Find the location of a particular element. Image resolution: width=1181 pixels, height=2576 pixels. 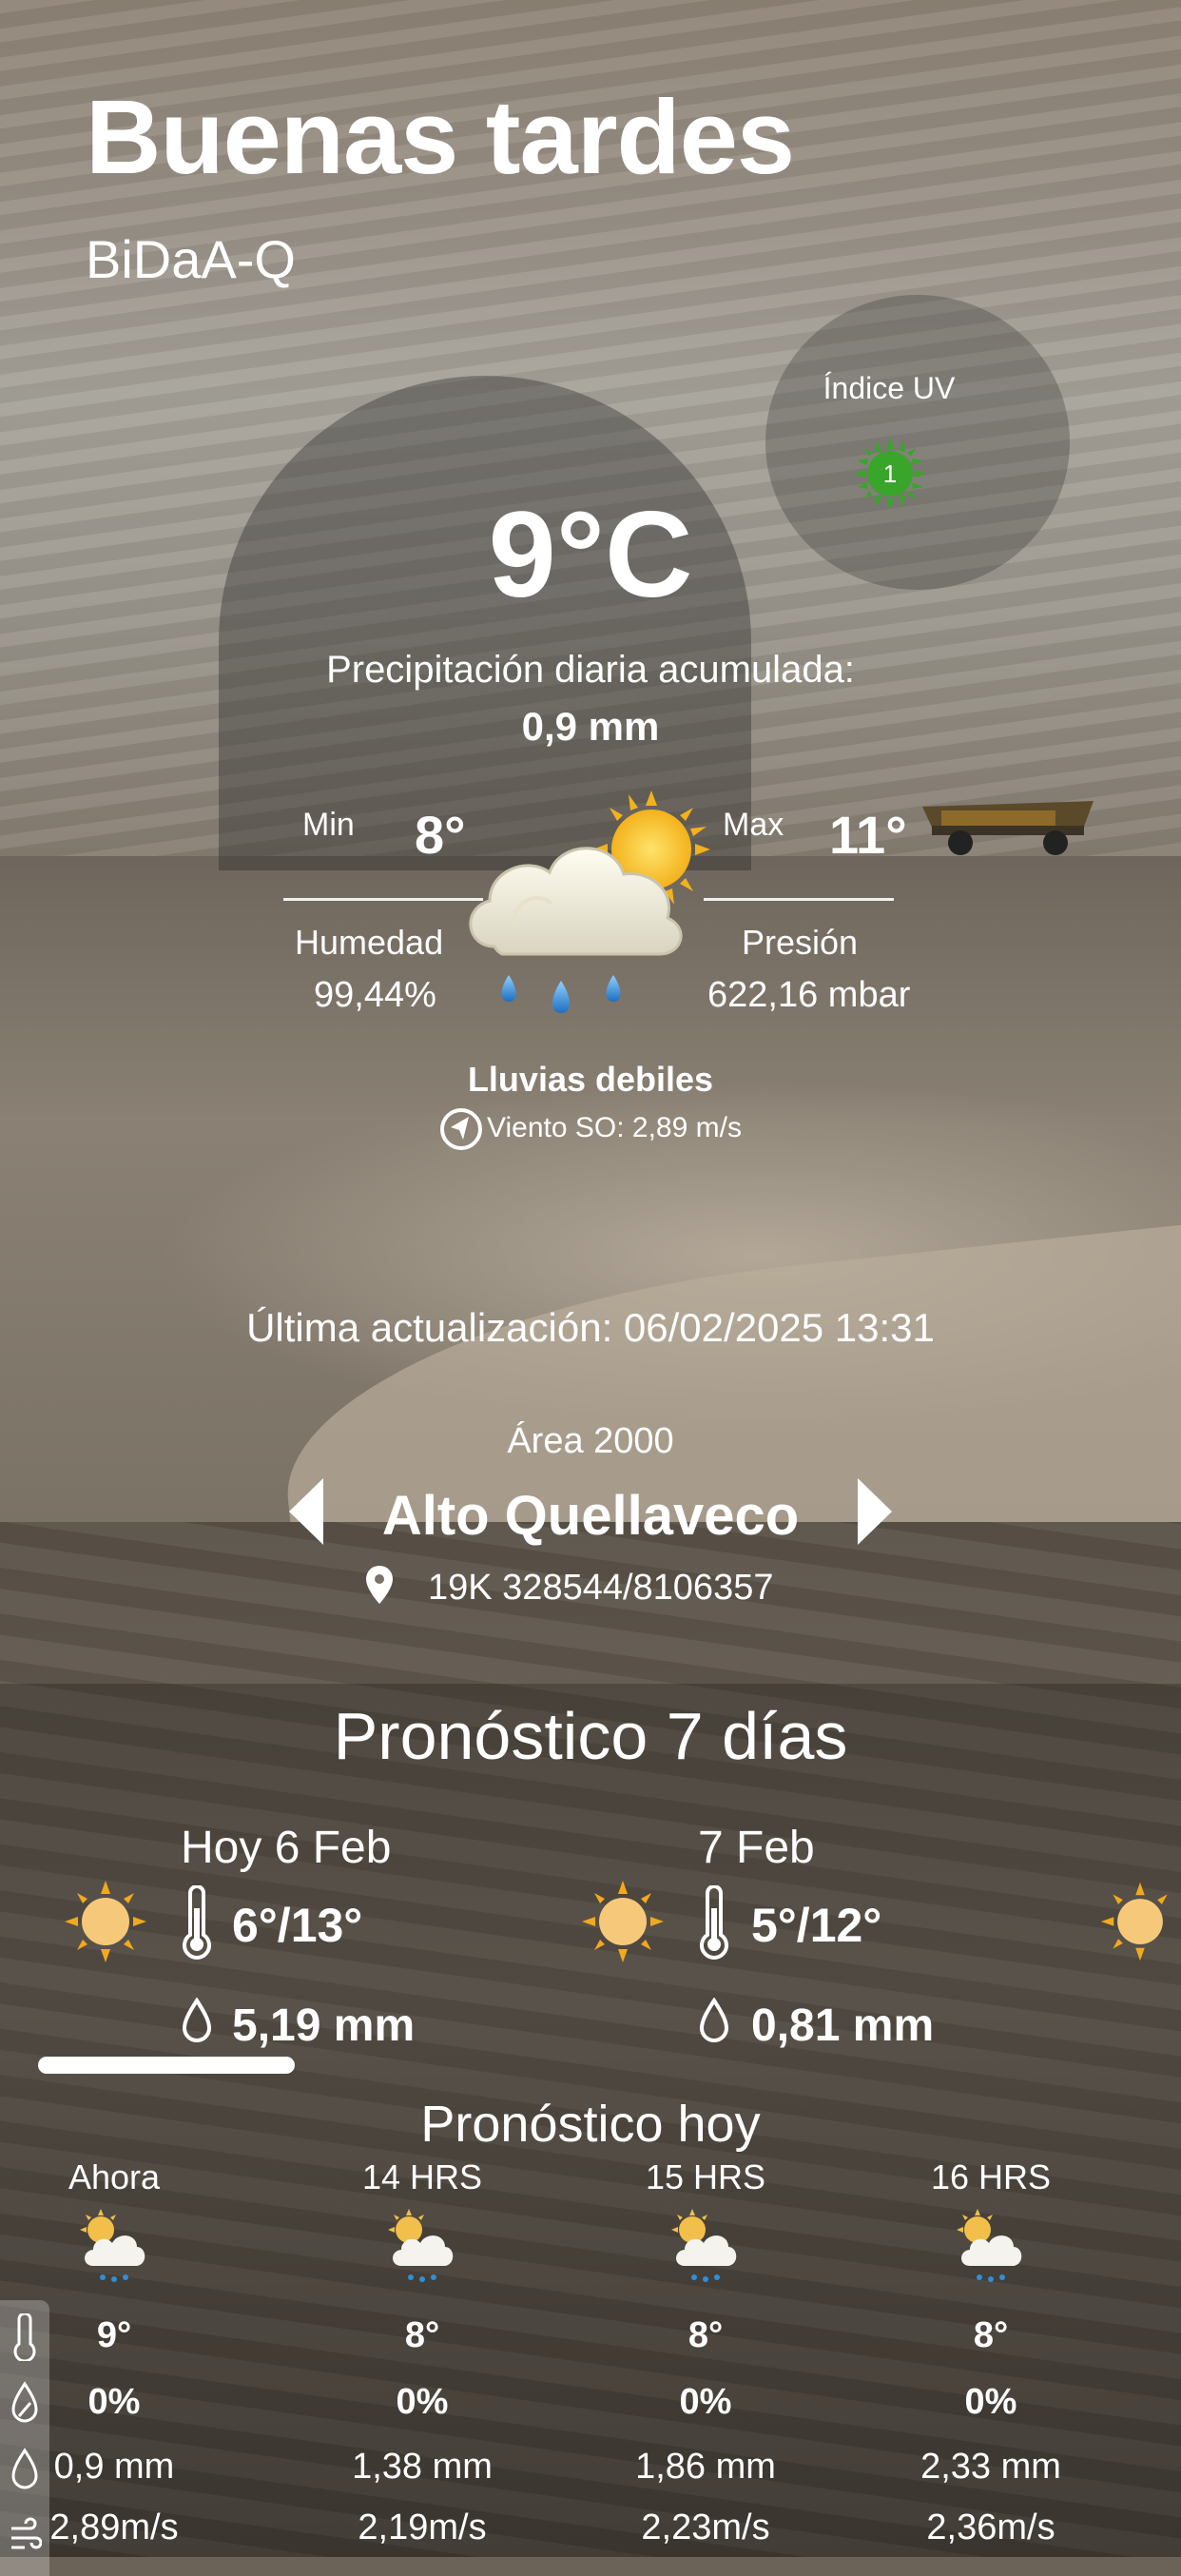

hourly-precip: 1,38 mm is located at coordinates (422, 2467).